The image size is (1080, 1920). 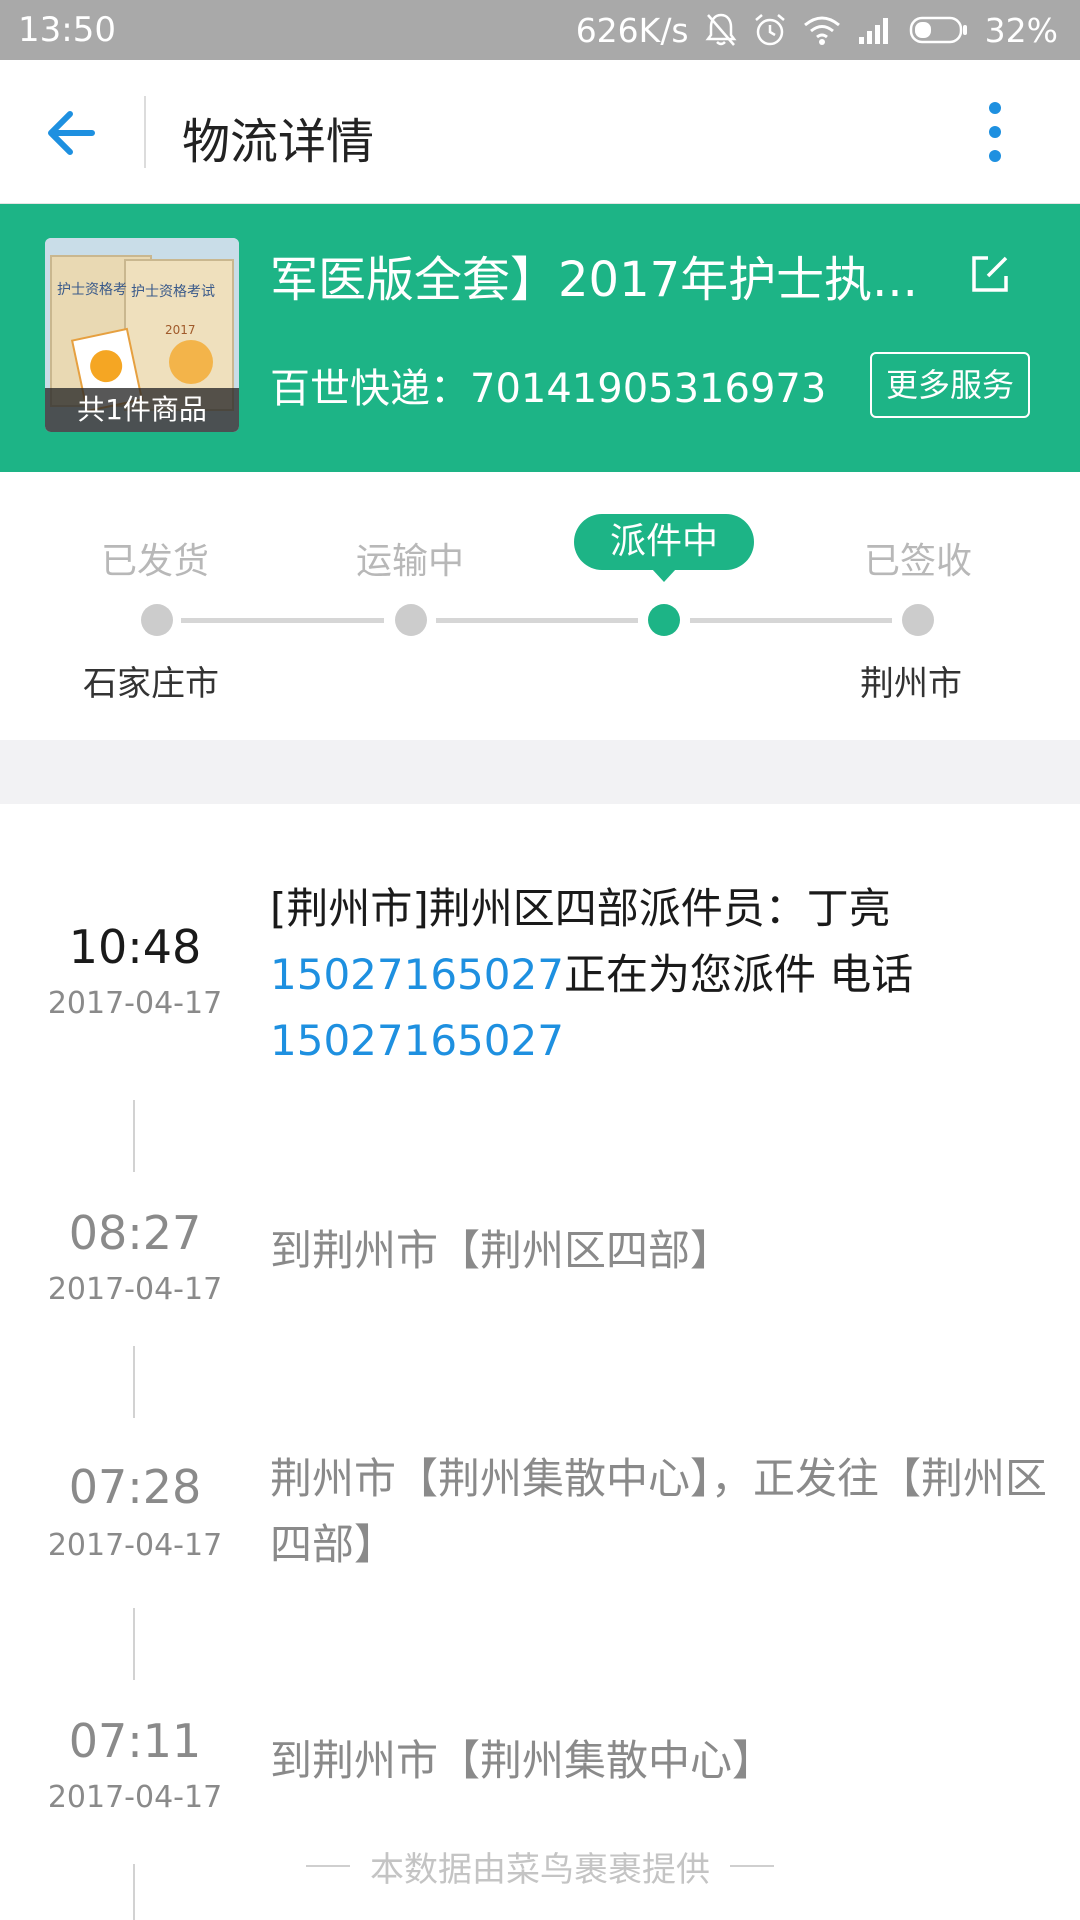 I want to click on event-time: 10:48, so click(x=135, y=947).